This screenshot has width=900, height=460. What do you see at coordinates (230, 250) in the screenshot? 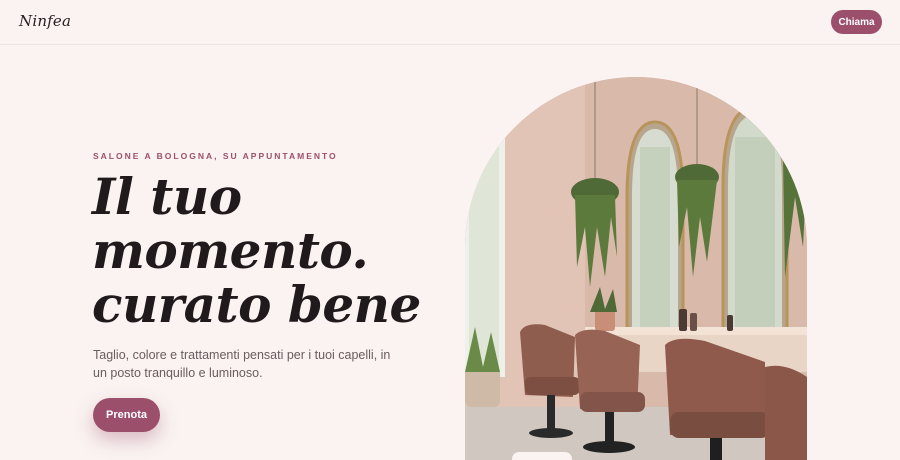
I see `headline-line: momento.` at bounding box center [230, 250].